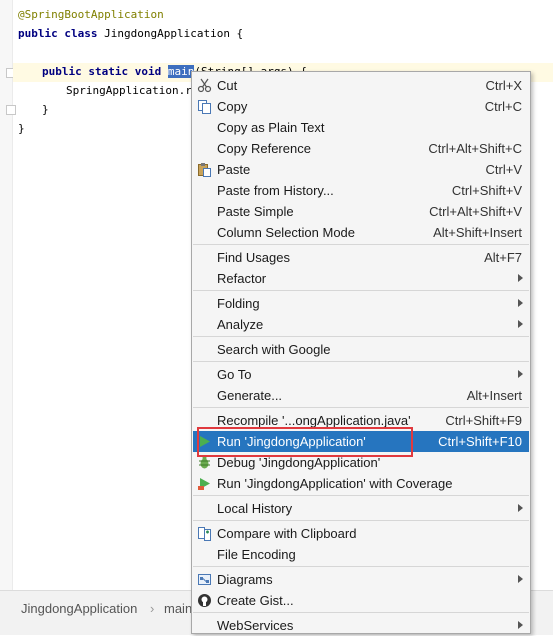 This screenshot has height=636, width=553. What do you see at coordinates (361, 374) in the screenshot?
I see `menu-item-go-to: Go To` at bounding box center [361, 374].